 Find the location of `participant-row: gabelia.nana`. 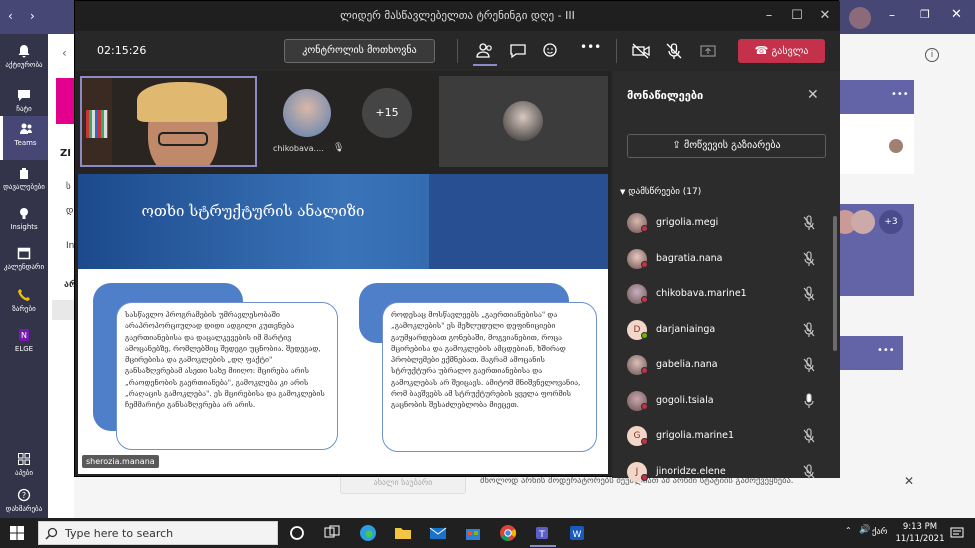

participant-row: gabelia.nana is located at coordinates (724, 366).